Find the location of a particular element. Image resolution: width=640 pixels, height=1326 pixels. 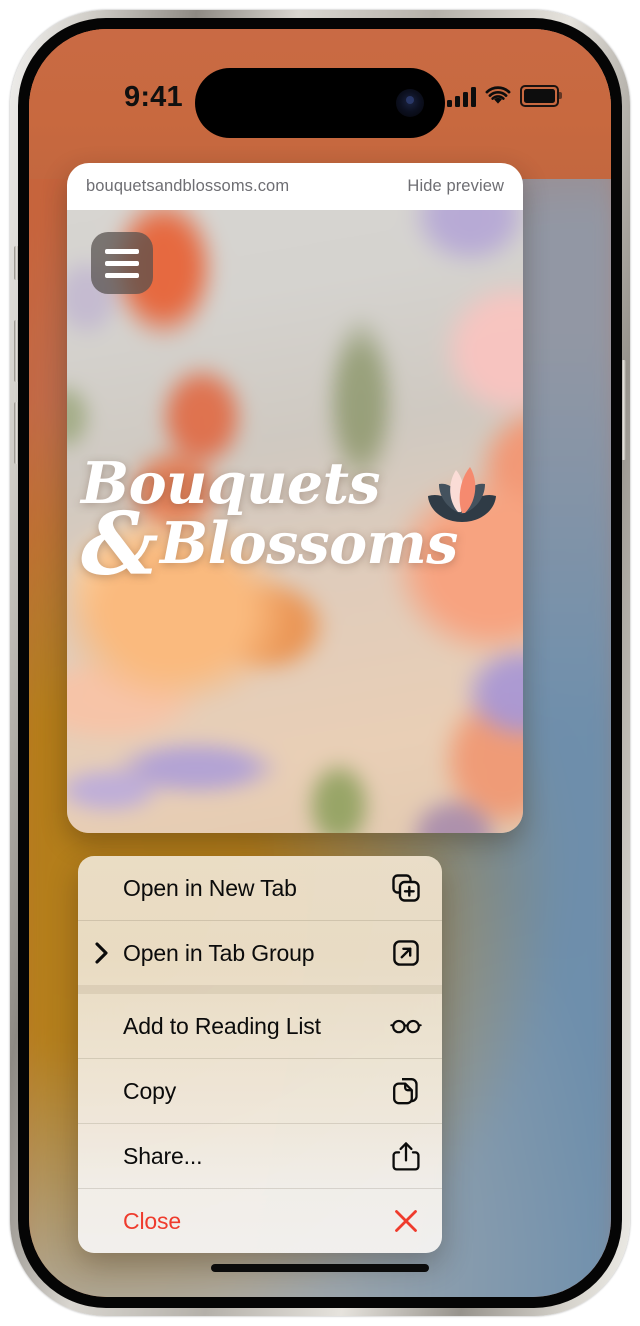

menu-item-label: Open in Tab Group is located at coordinates (219, 952).